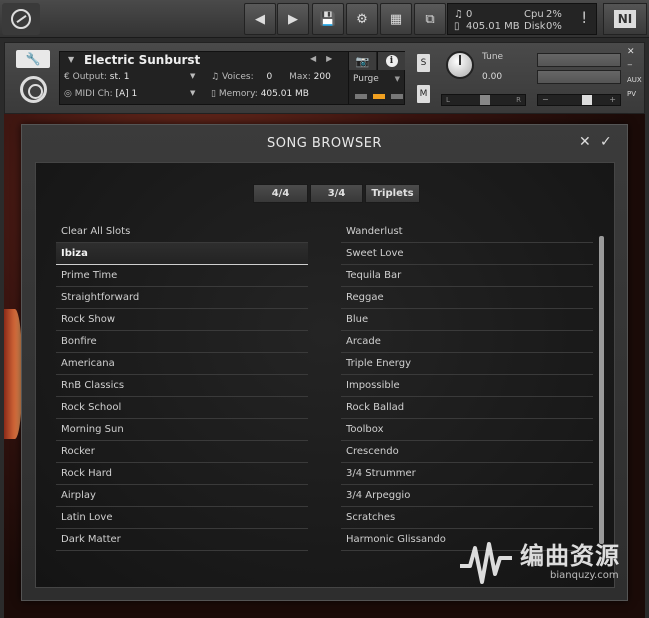 This screenshot has width=649, height=618. Describe the element at coordinates (467, 276) in the screenshot. I see `list-item: Tequila Bar` at that location.